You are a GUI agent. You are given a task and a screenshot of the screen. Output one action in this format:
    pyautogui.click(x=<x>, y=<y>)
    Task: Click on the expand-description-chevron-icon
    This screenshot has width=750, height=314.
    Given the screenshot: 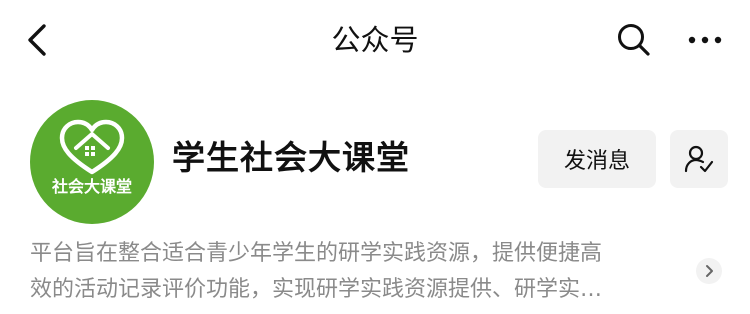 What is the action you would take?
    pyautogui.click(x=709, y=271)
    